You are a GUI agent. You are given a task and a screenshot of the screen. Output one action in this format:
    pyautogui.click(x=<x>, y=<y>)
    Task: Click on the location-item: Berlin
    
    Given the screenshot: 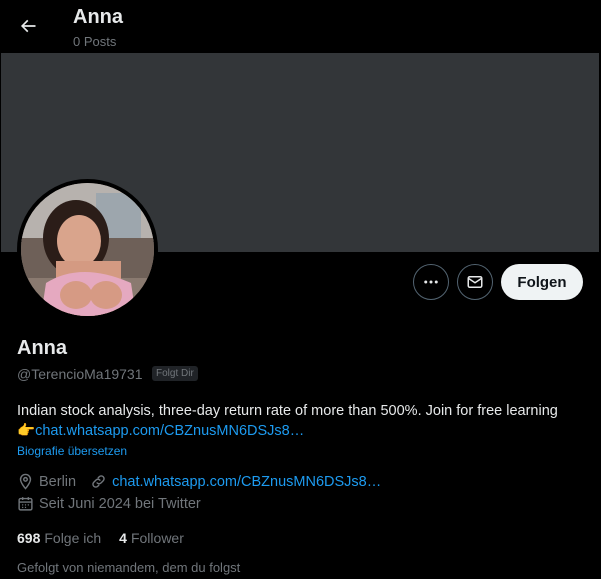 What is the action you would take?
    pyautogui.click(x=46, y=481)
    